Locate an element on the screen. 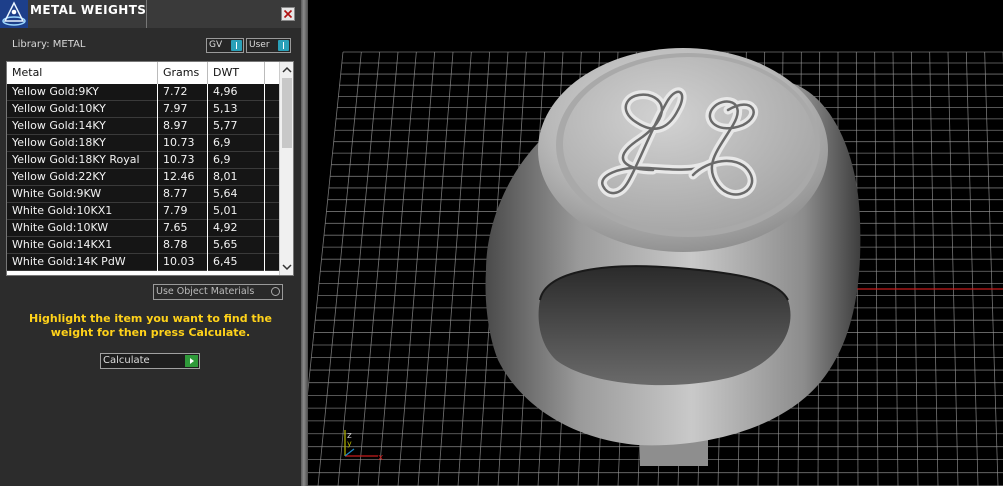 The width and height of the screenshot is (1003, 486). calculate-button: Calculate is located at coordinates (150, 361).